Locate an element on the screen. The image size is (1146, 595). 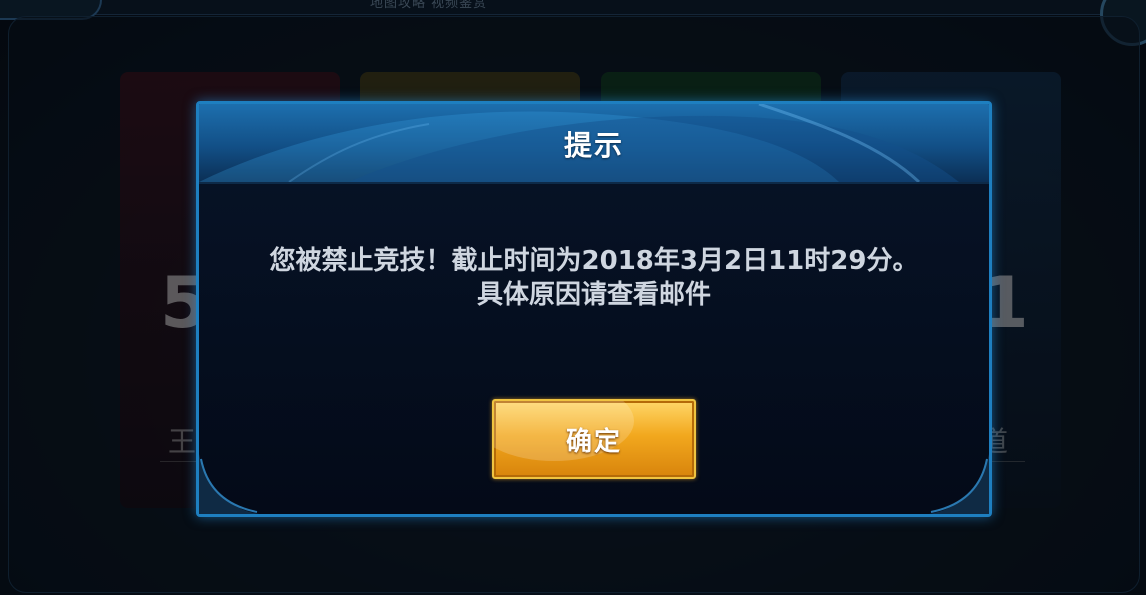
dialog-header: 提示 is located at coordinates (594, 143).